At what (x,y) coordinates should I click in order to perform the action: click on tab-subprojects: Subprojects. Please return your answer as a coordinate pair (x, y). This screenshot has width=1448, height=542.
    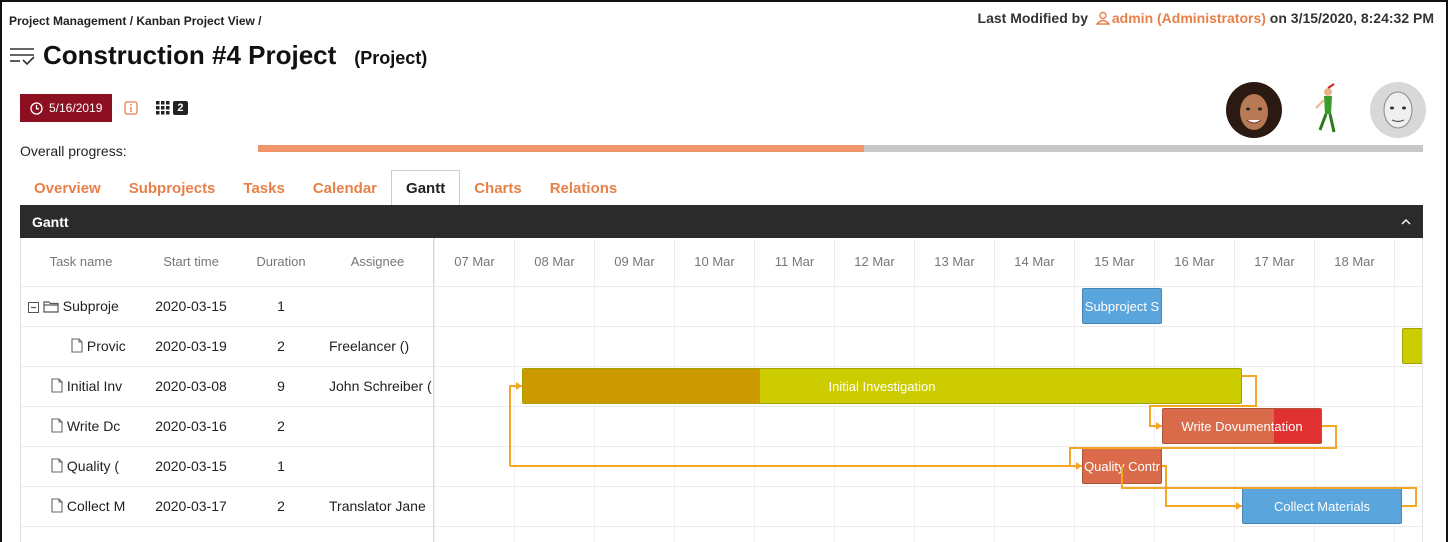
    Looking at the image, I should click on (172, 188).